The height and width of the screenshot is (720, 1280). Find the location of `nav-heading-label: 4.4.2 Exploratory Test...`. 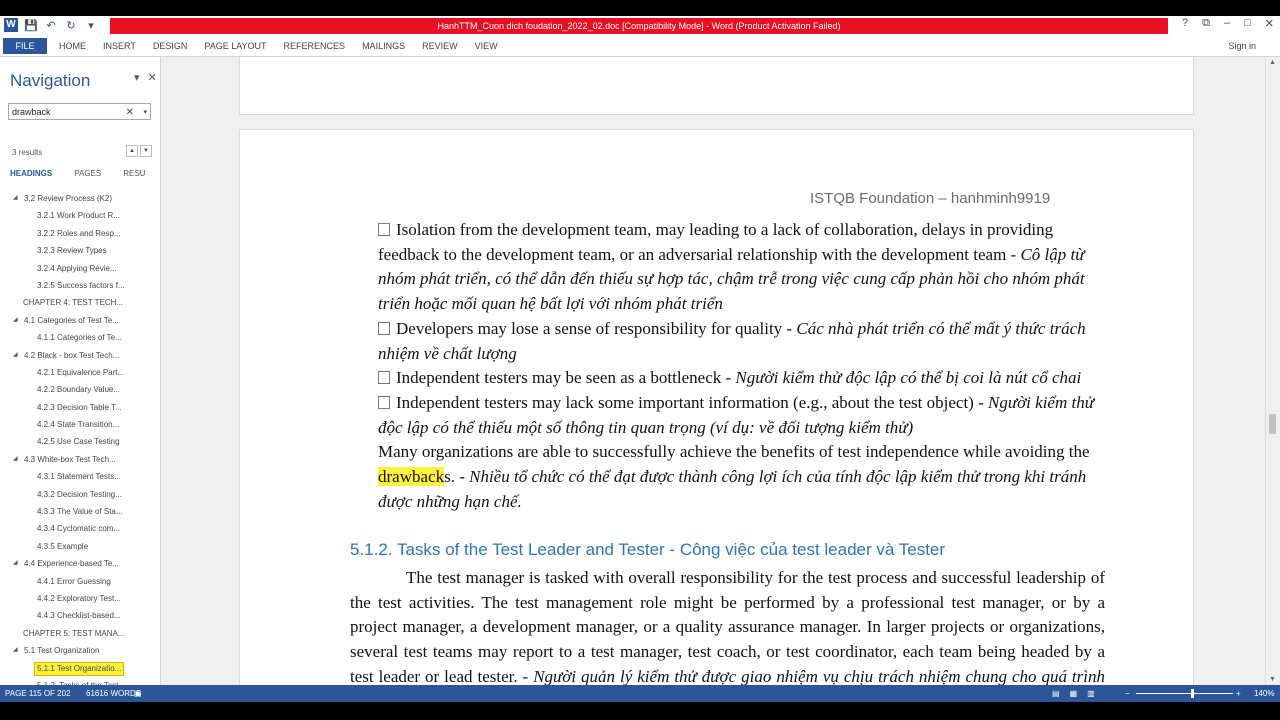

nav-heading-label: 4.4.2 Exploratory Test... is located at coordinates (79, 598).